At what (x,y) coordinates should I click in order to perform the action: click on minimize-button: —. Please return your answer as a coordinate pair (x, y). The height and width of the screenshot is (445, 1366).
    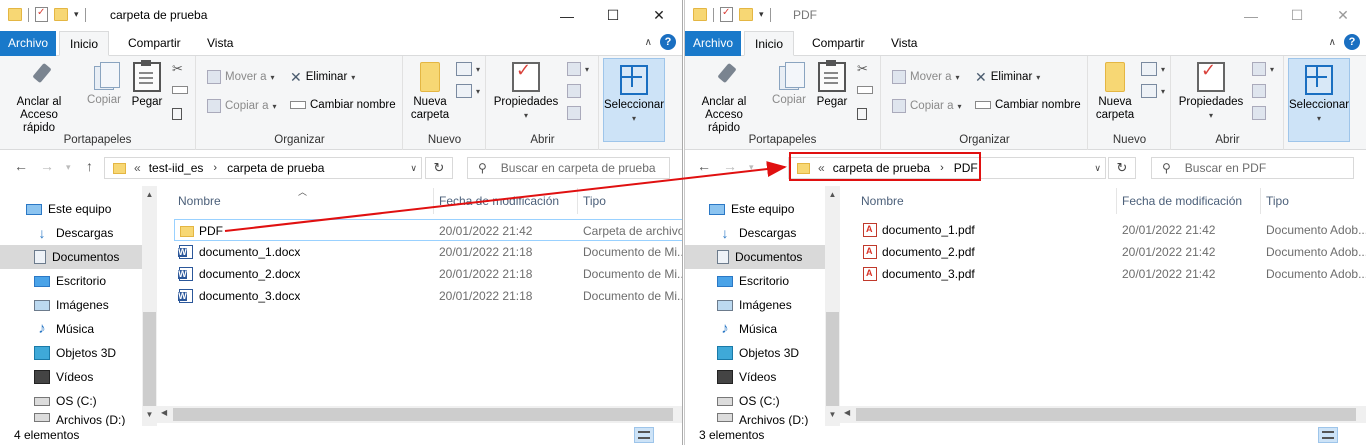
    Looking at the image, I should click on (1251, 15).